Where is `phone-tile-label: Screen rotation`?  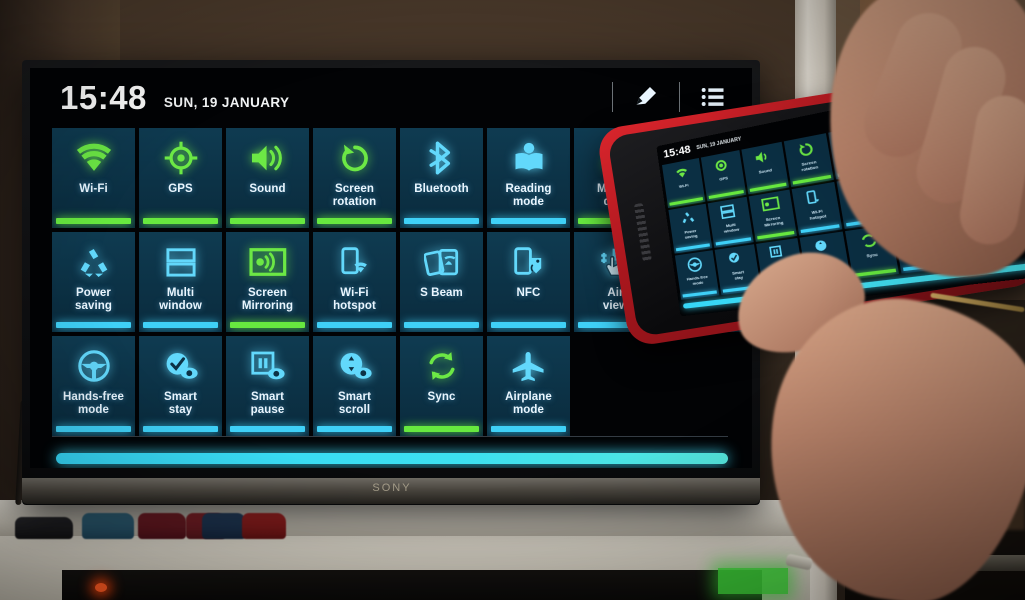
phone-tile-label: Screen rotation is located at coordinates (810, 165).